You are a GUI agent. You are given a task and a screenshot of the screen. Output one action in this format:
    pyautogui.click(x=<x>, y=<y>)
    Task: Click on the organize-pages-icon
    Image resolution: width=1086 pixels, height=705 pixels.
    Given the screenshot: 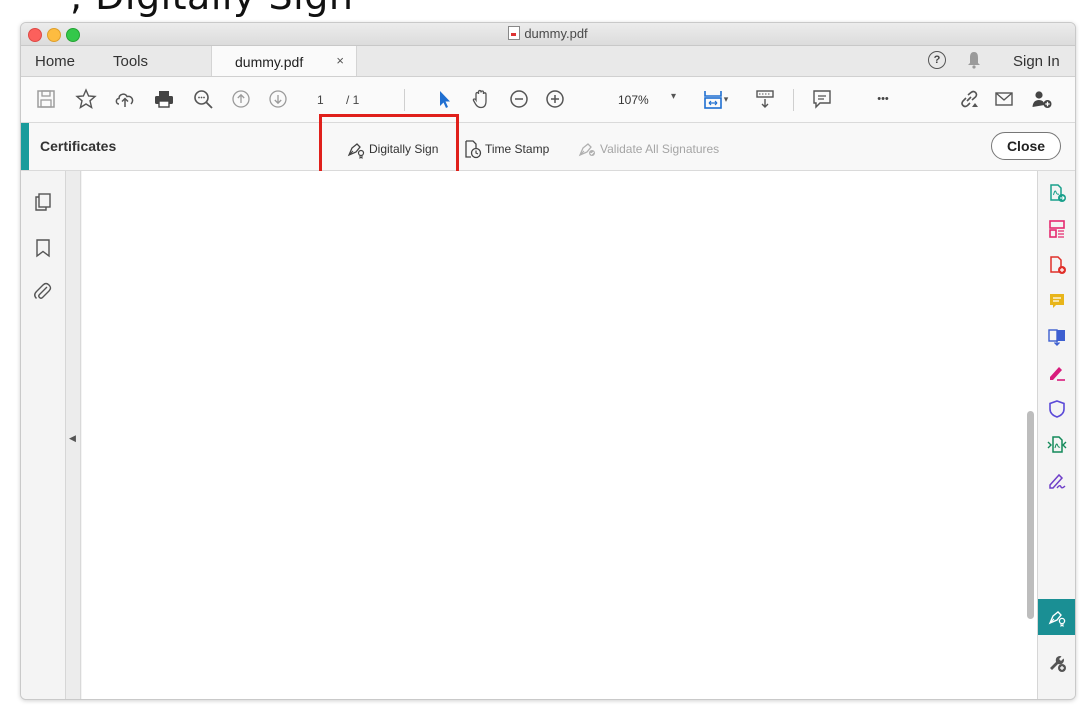 What is the action you would take?
    pyautogui.click(x=1056, y=229)
    